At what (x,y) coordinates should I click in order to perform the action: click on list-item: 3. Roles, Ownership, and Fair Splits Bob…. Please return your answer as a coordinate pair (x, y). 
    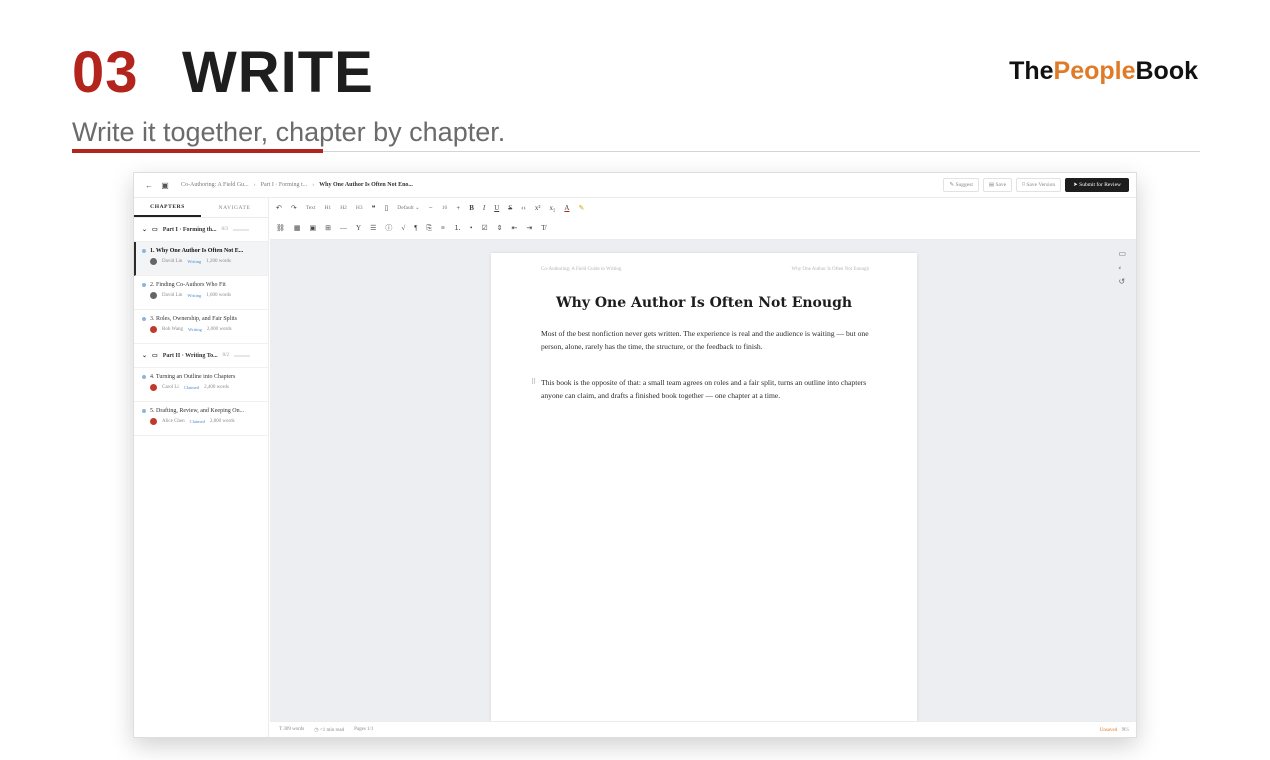
    Looking at the image, I should click on (201, 327).